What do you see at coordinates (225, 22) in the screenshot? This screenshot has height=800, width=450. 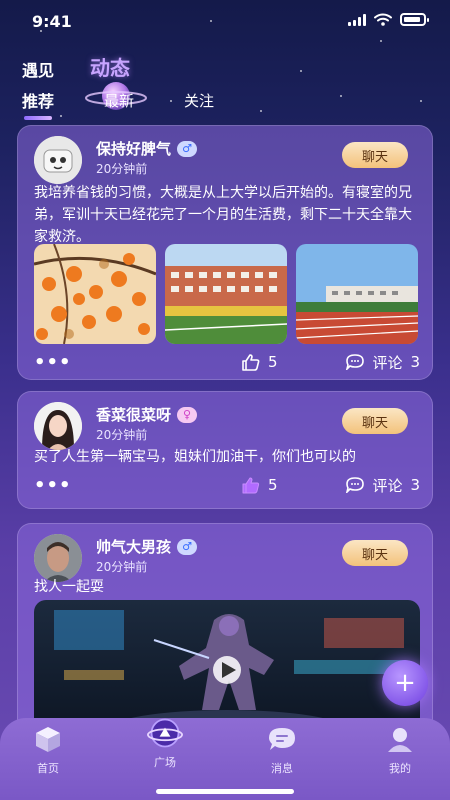 I see `status-bar: 9:41` at bounding box center [225, 22].